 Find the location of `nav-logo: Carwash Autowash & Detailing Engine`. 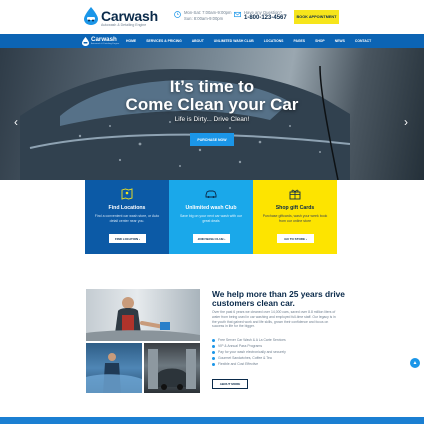

nav-logo: Carwash Autowash & Detailing Engine is located at coordinates (105, 41).